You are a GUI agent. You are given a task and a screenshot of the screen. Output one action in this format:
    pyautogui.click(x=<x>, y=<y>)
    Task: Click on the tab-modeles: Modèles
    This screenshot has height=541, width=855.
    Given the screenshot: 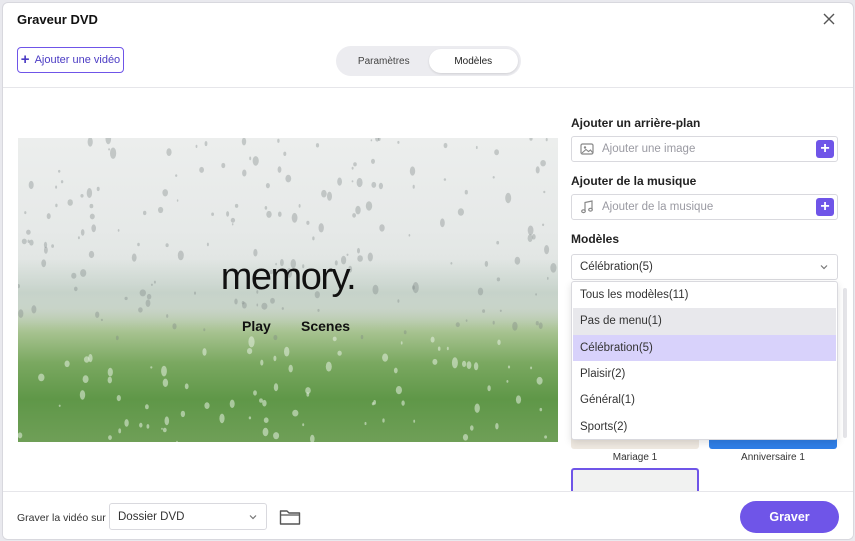 What is the action you would take?
    pyautogui.click(x=473, y=61)
    